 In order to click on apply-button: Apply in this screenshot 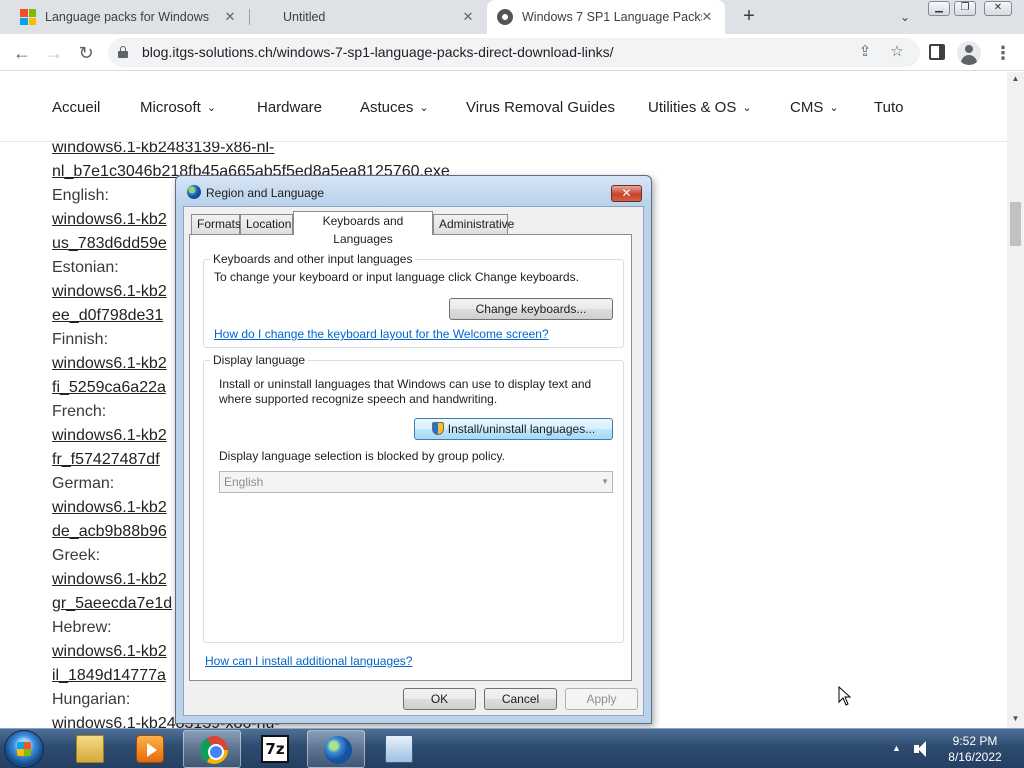, I will do `click(601, 699)`.